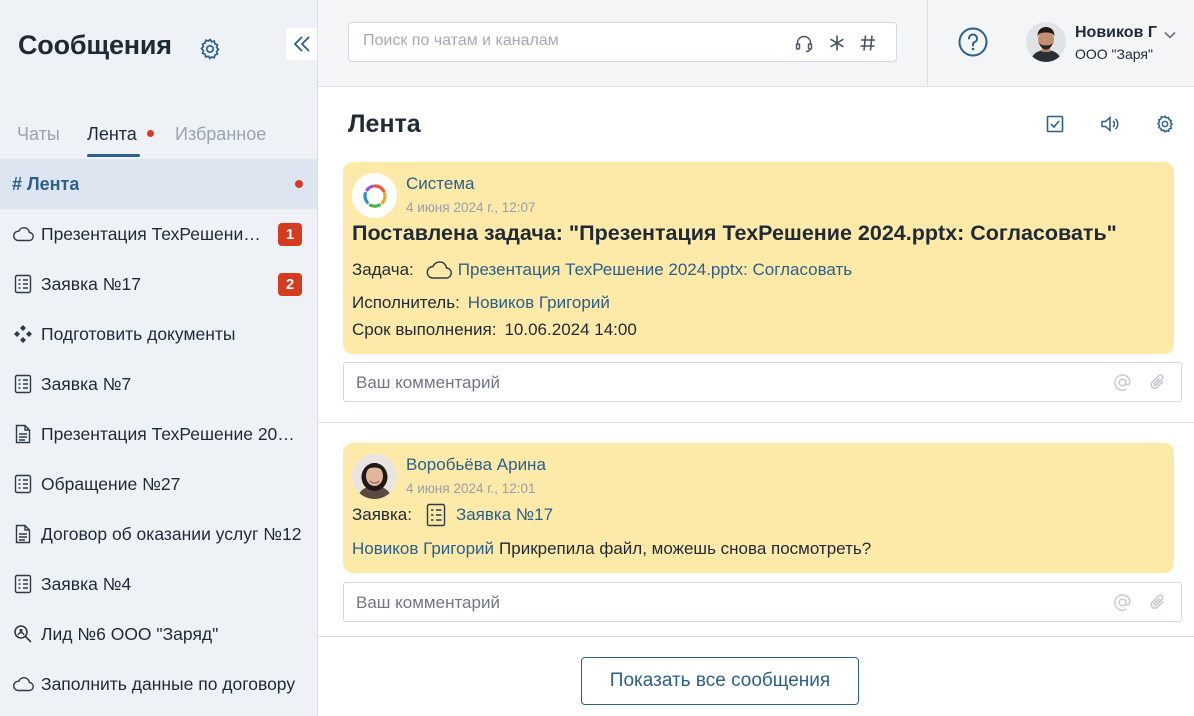 This screenshot has height=716, width=1194. What do you see at coordinates (471, 207) in the screenshot?
I see `post-date: 4 июня 2024 г., 12:07` at bounding box center [471, 207].